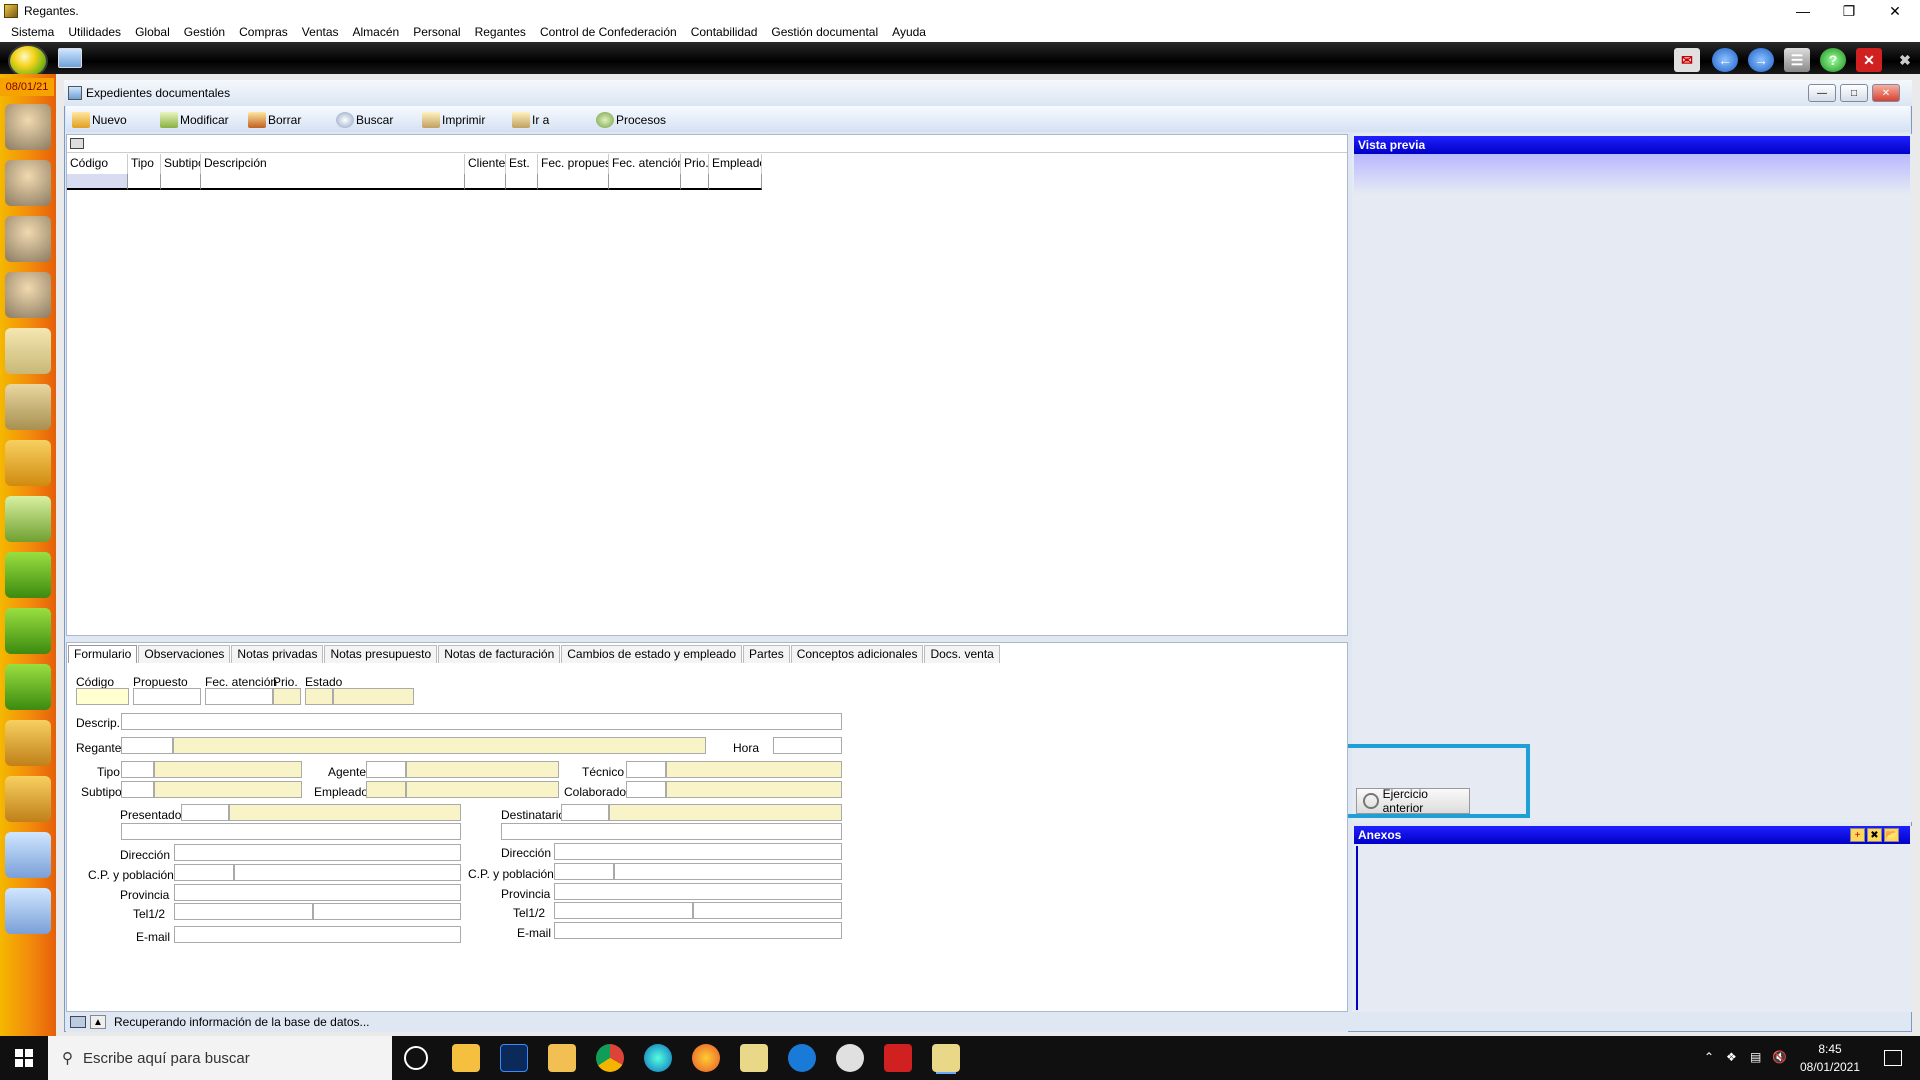  Describe the element at coordinates (167, 696) in the screenshot. I see `propuesto-field` at that location.